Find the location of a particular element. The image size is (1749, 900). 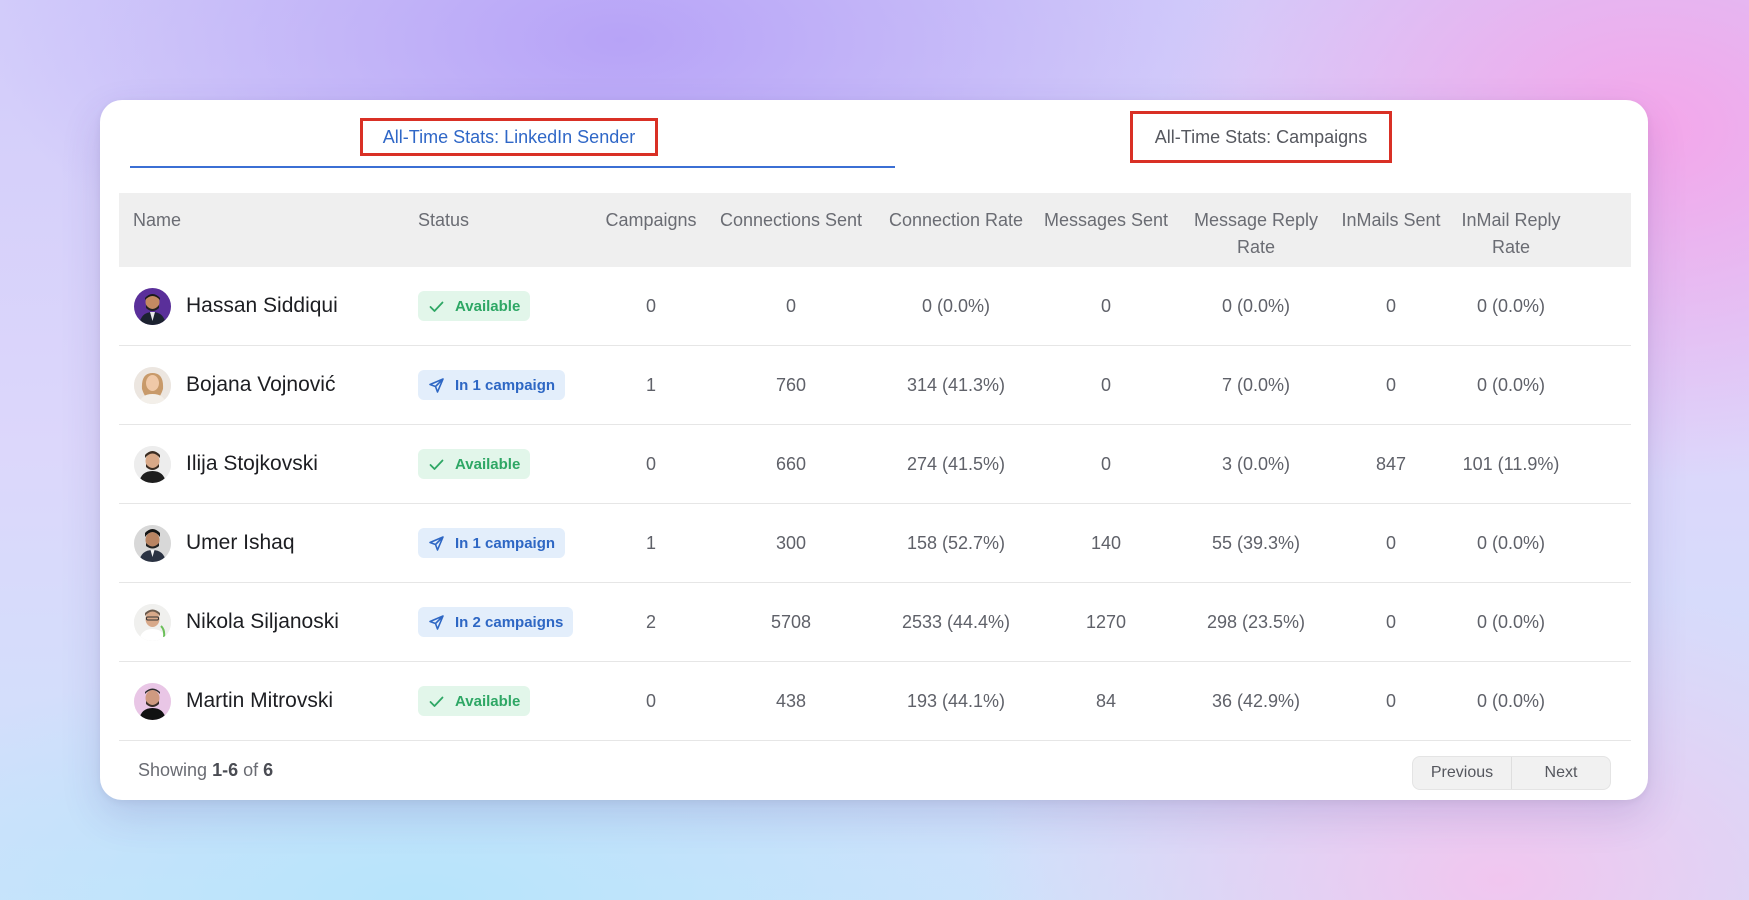

showing-prefix: Showing is located at coordinates (173, 770).